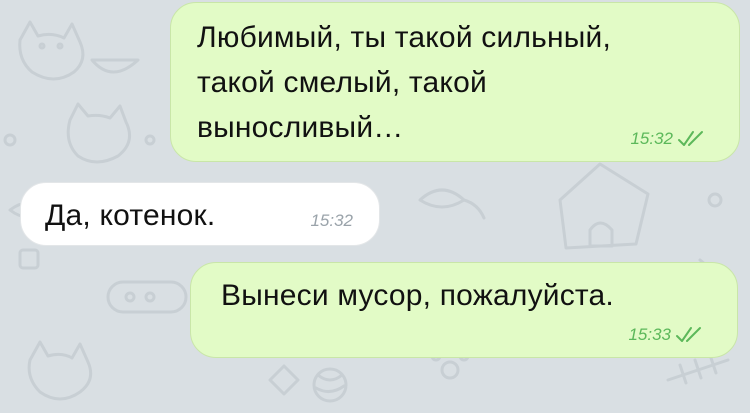  What do you see at coordinates (649, 334) in the screenshot?
I see `message-time: 15:33` at bounding box center [649, 334].